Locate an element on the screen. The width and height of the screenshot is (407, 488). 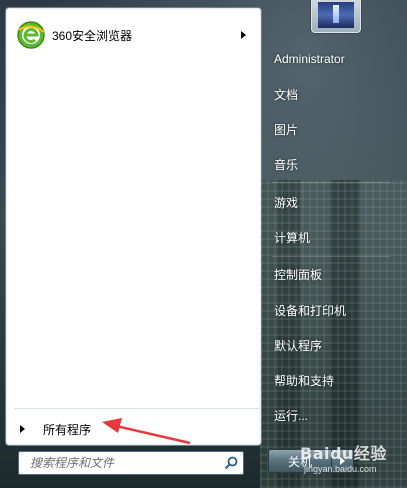
user-picture is located at coordinates (336, 16).